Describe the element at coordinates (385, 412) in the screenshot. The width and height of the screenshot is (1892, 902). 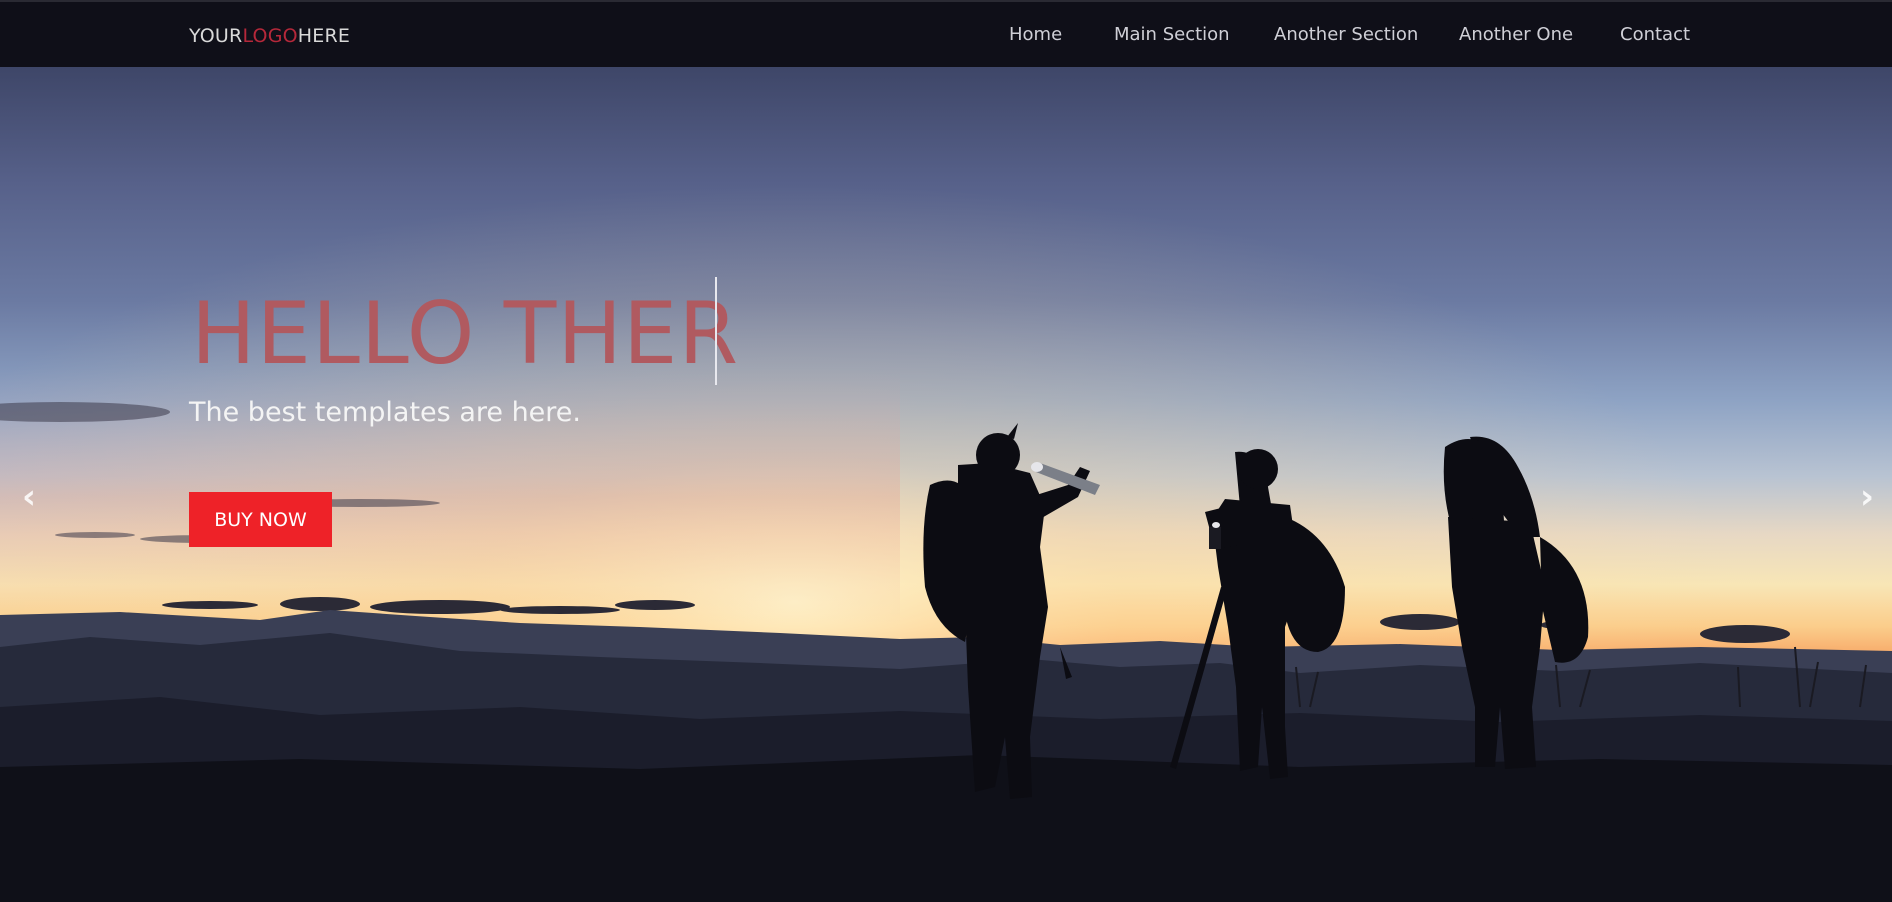
I see `hero-subtitle: The best templates are here.` at that location.